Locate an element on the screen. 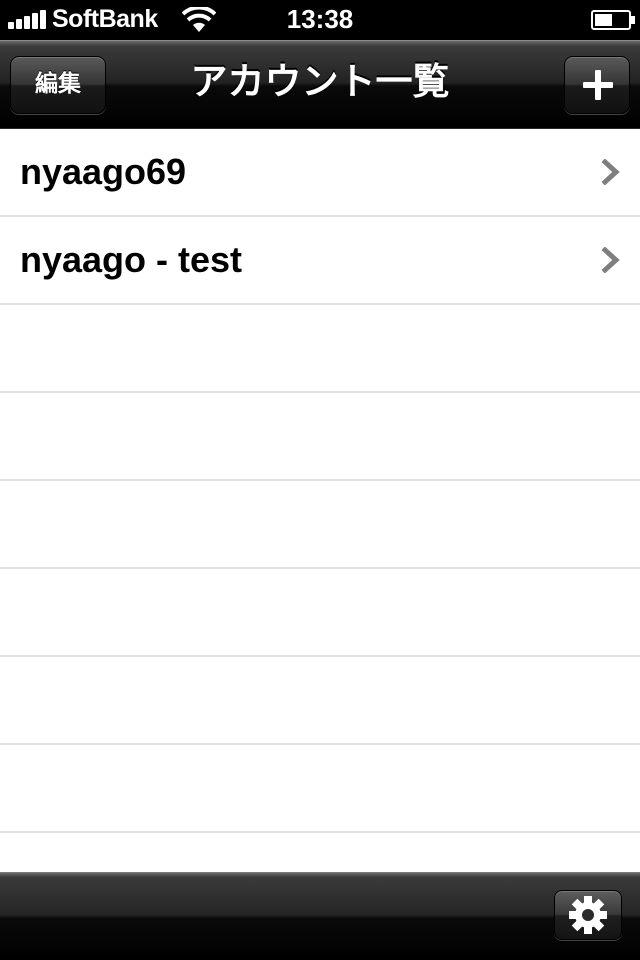 The image size is (640, 960). plus-icon is located at coordinates (598, 85).